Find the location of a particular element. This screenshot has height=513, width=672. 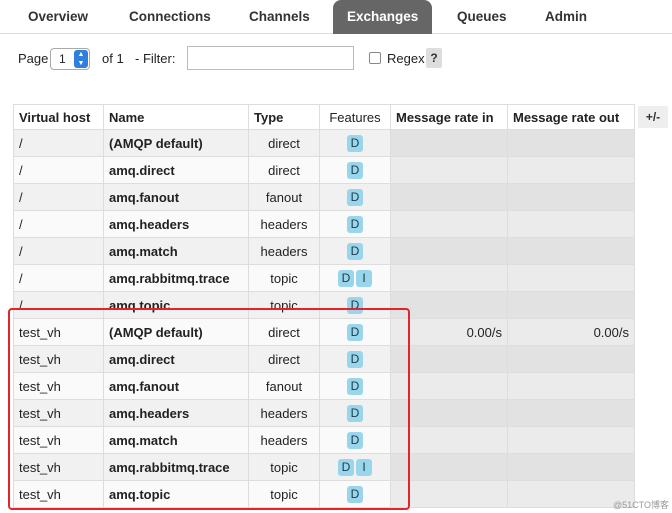

table-row: / amq.match headers D is located at coordinates (324, 251).